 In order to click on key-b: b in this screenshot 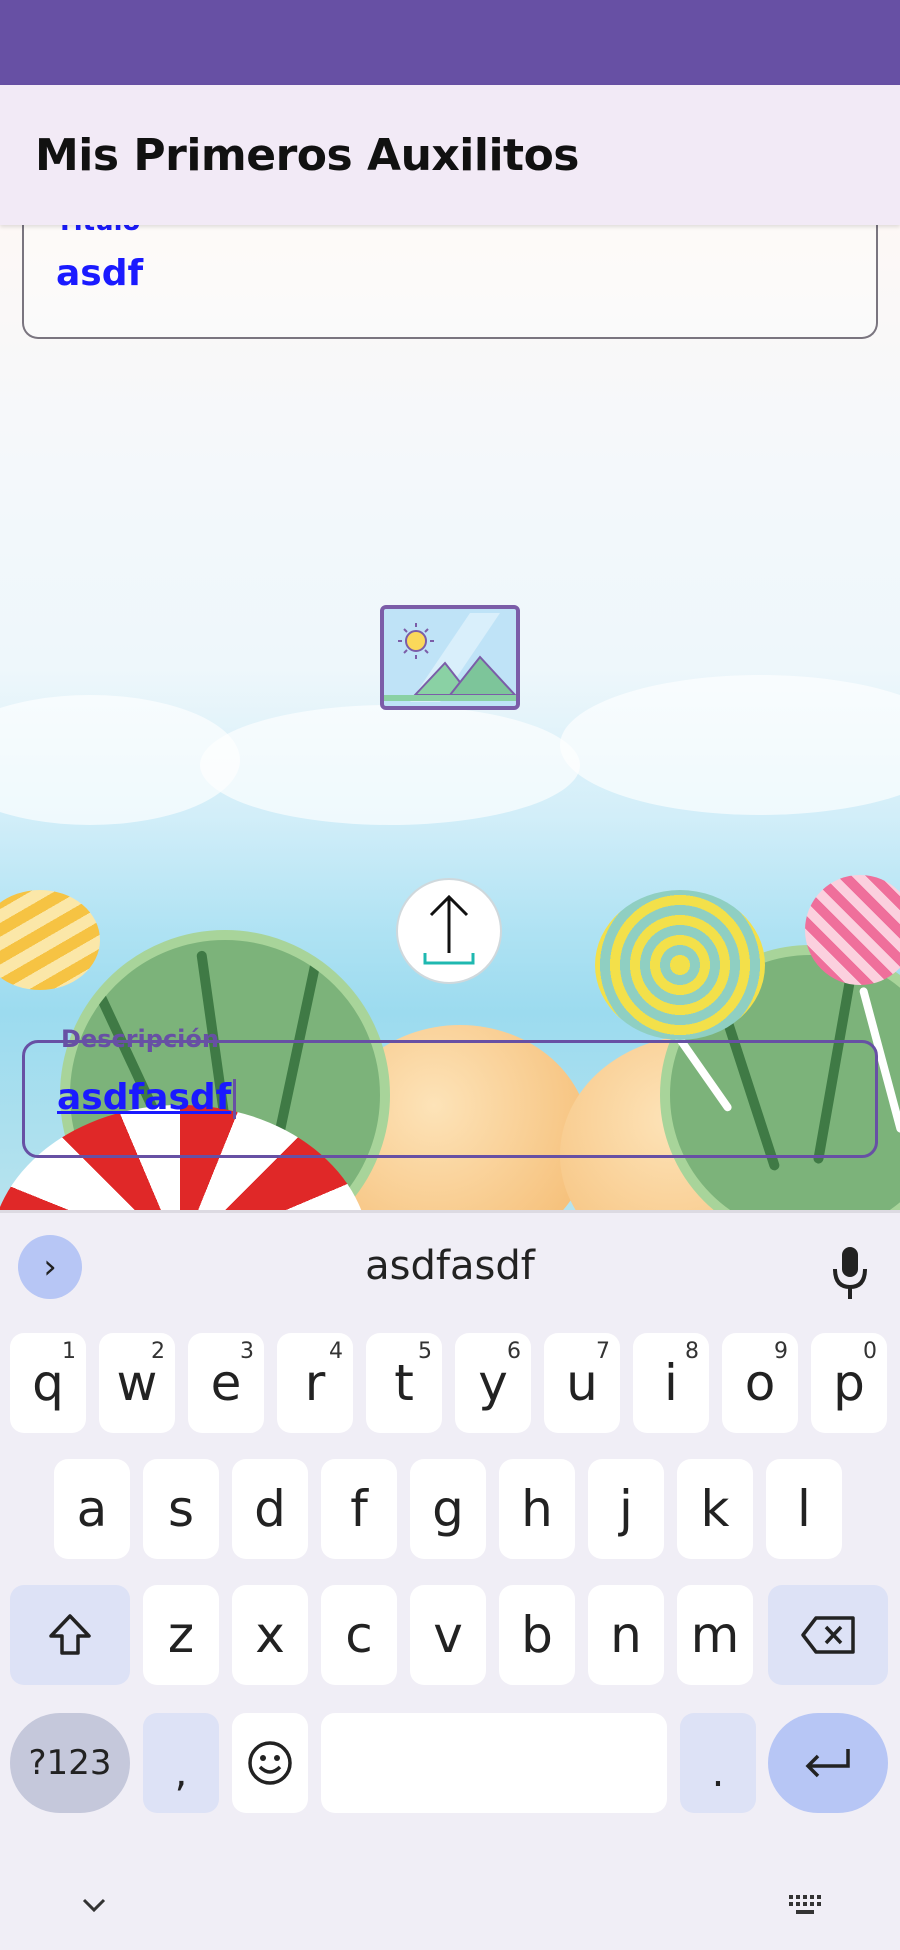, I will do `click(537, 1635)`.